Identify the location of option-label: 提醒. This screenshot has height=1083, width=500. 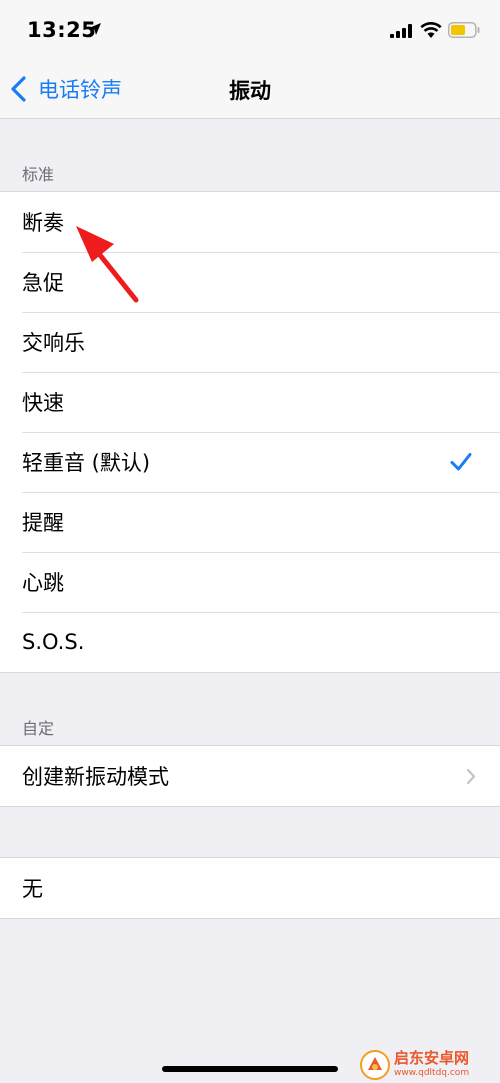
(43, 523).